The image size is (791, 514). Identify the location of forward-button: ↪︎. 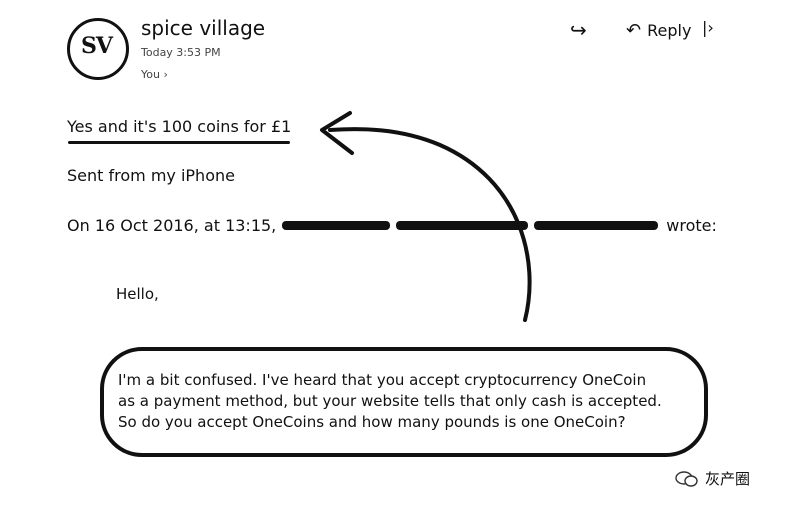
(578, 30).